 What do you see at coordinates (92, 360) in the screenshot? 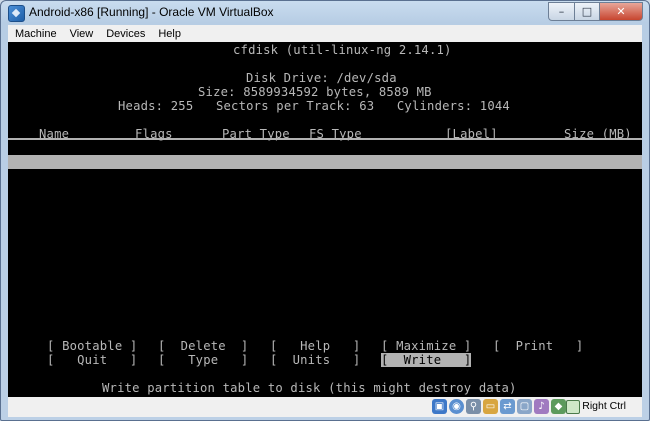
I see `quit-command: [ Quit ]` at bounding box center [92, 360].